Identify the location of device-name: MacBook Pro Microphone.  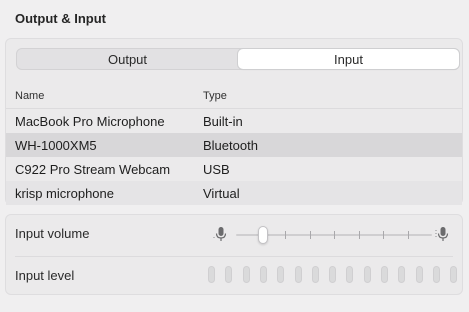
(90, 121).